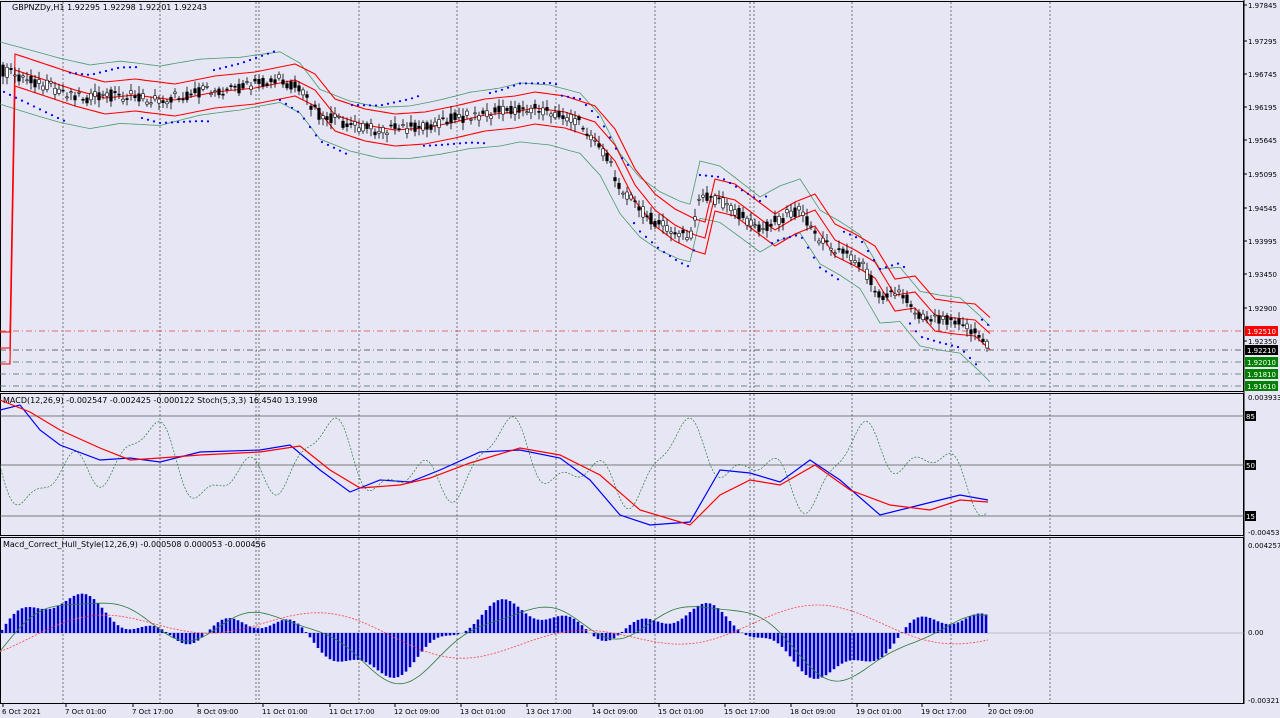  What do you see at coordinates (1264, 546) in the screenshot?
I see `hist-top-value: 0.004257` at bounding box center [1264, 546].